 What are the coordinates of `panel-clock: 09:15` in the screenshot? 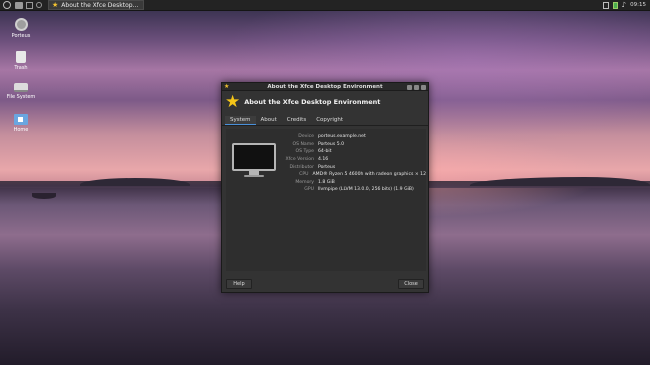 It's located at (638, 5).